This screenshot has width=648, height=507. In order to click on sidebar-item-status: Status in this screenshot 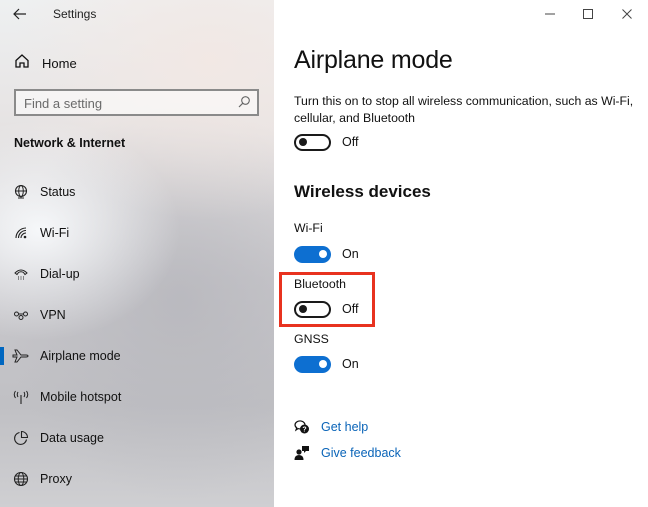, I will do `click(137, 192)`.